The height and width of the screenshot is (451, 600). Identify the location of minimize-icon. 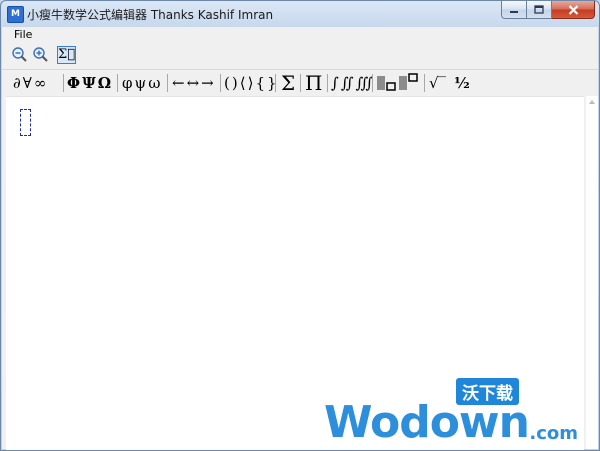
(514, 11).